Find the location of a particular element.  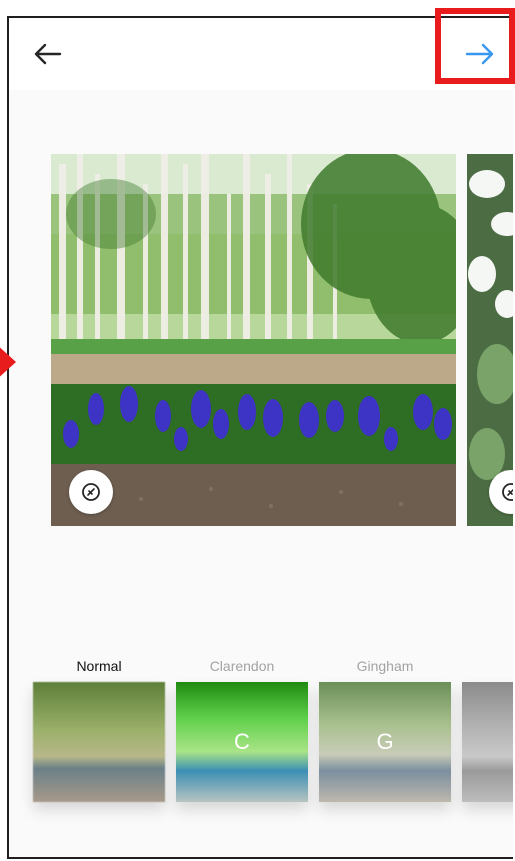

arrow-left-icon is located at coordinates (48, 54).